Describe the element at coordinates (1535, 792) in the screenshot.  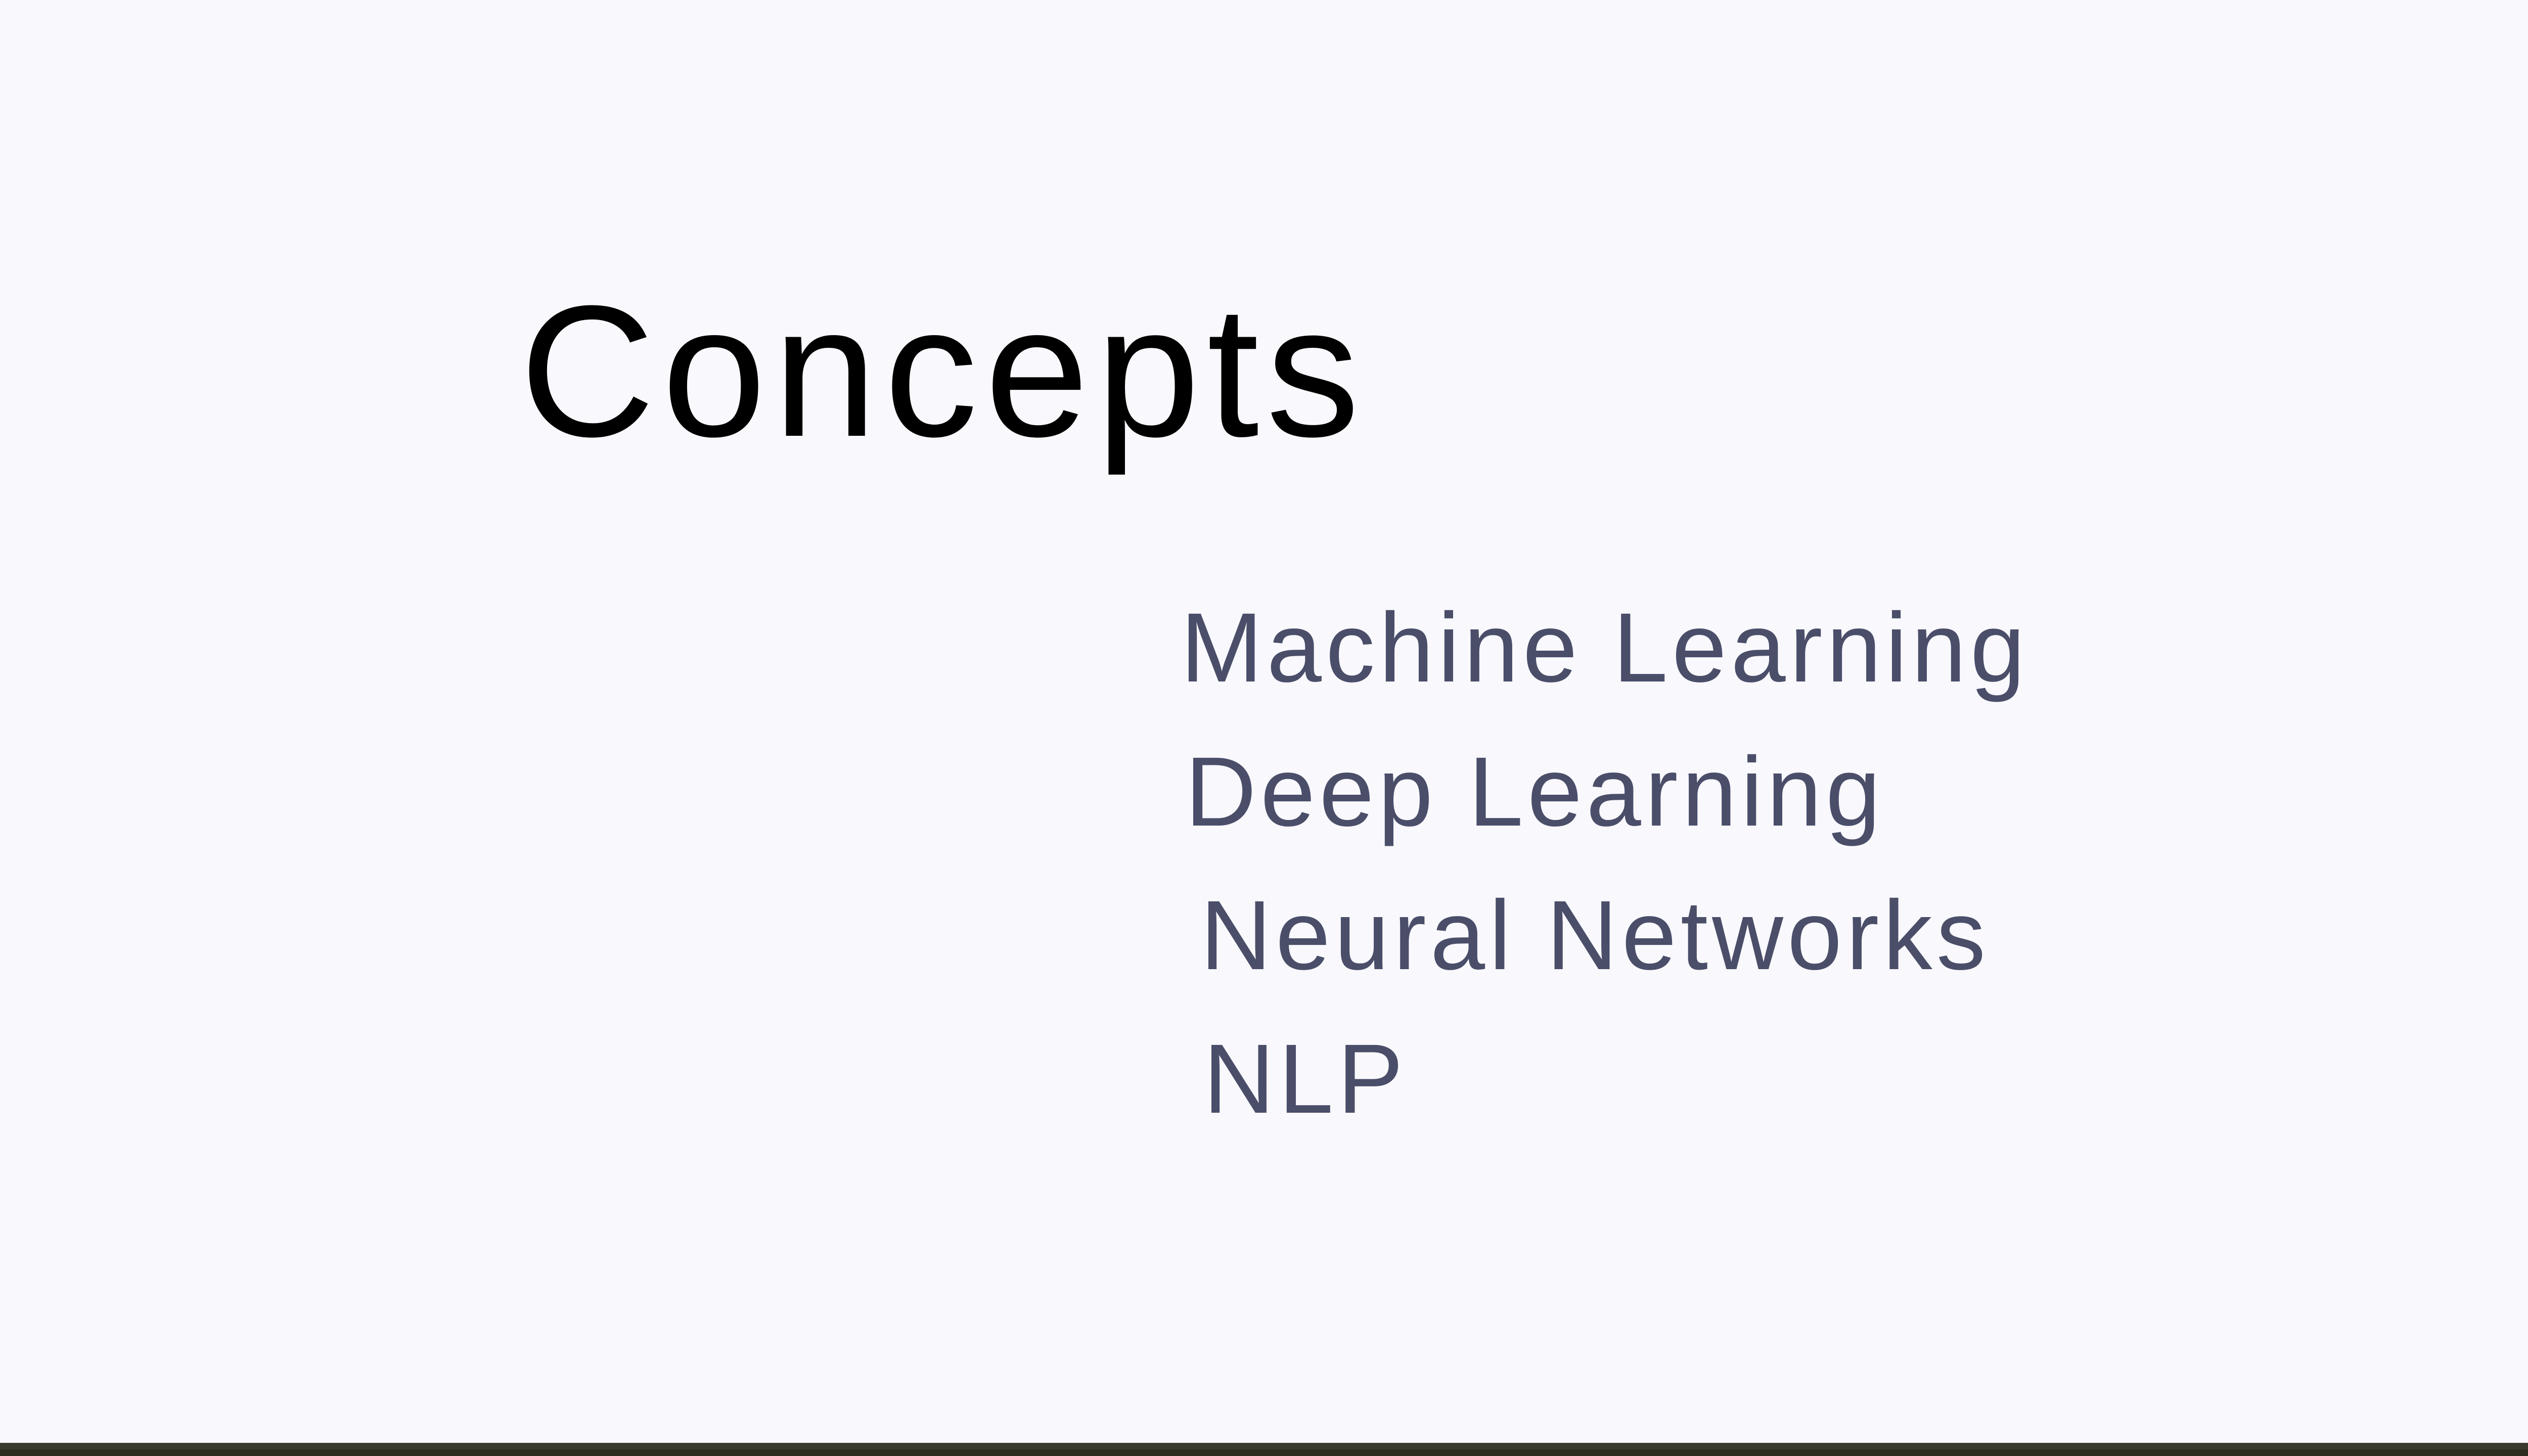
I see `concept-item-deep-learning: Deep Learning` at that location.